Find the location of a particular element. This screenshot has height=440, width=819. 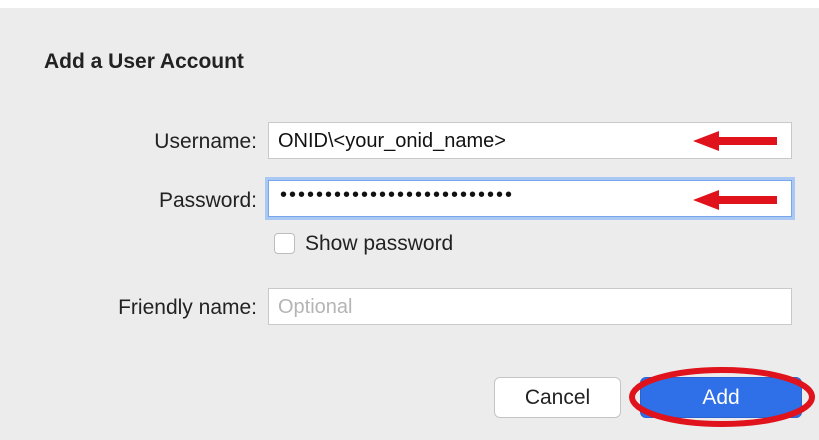

username-value: ONID\<your_onid_name> is located at coordinates (392, 141).